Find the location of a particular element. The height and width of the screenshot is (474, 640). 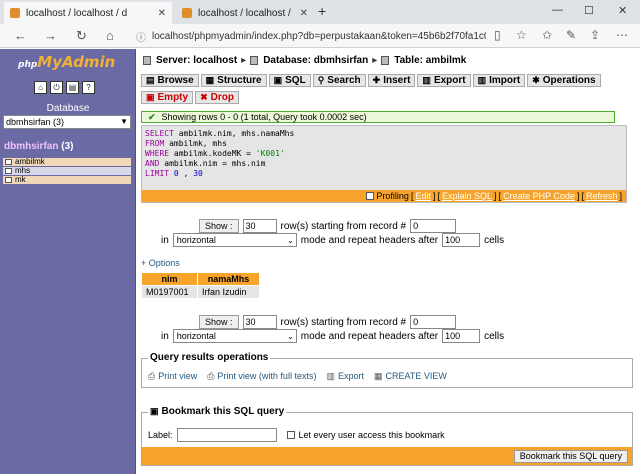

tab-search: ⚲ Search is located at coordinates (339, 80).